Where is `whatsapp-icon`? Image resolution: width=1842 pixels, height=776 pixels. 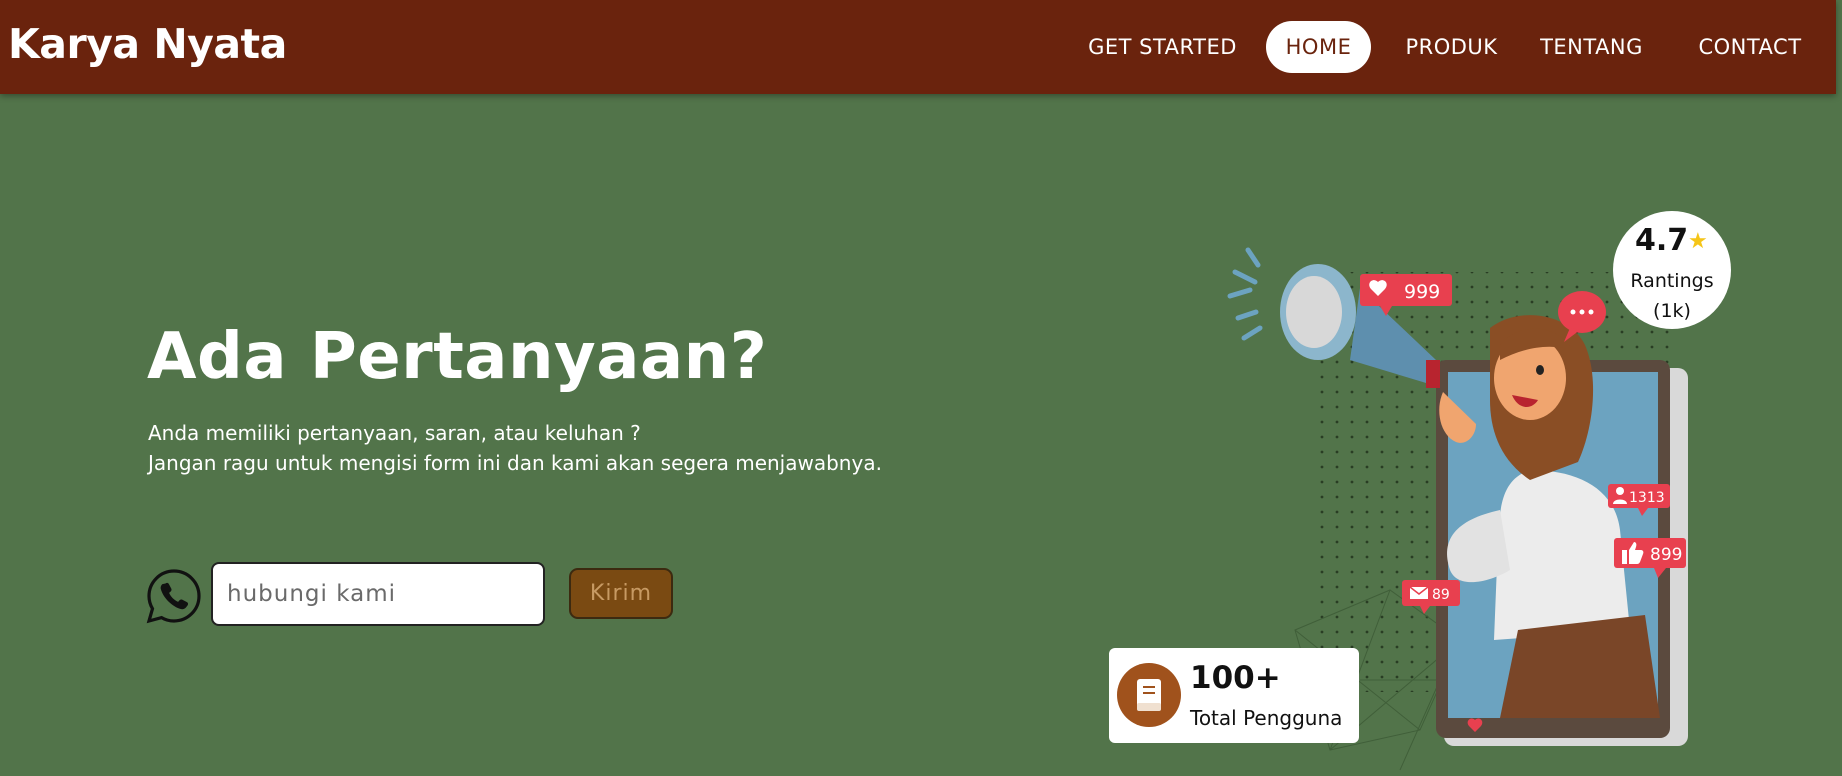
whatsapp-icon is located at coordinates (173, 596).